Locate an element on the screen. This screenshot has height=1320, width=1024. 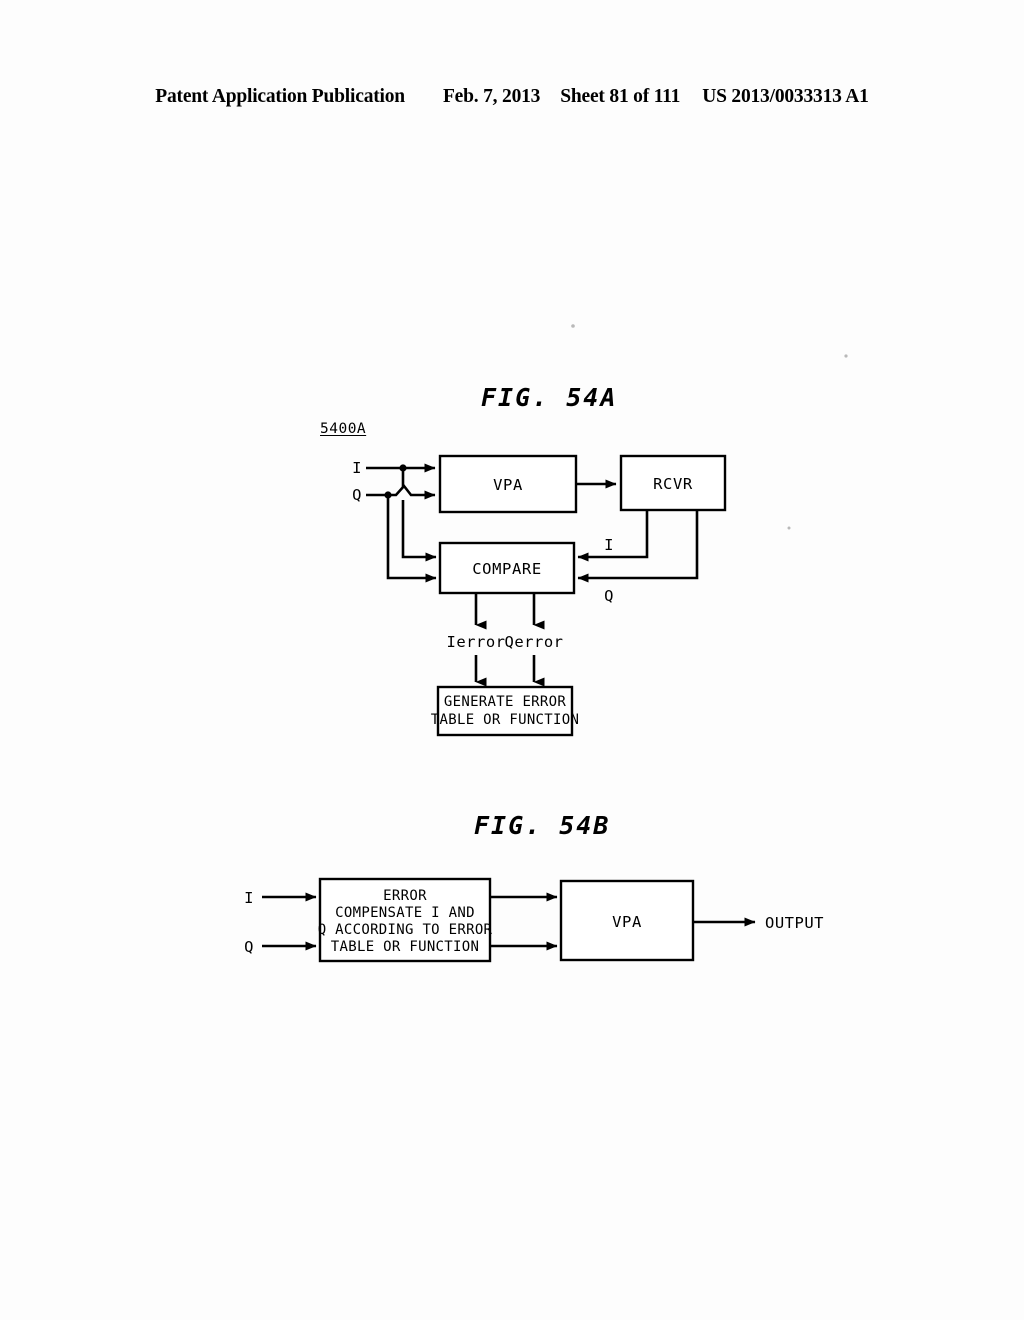
block-vpa-54a-label: VPA is located at coordinates (508, 485).